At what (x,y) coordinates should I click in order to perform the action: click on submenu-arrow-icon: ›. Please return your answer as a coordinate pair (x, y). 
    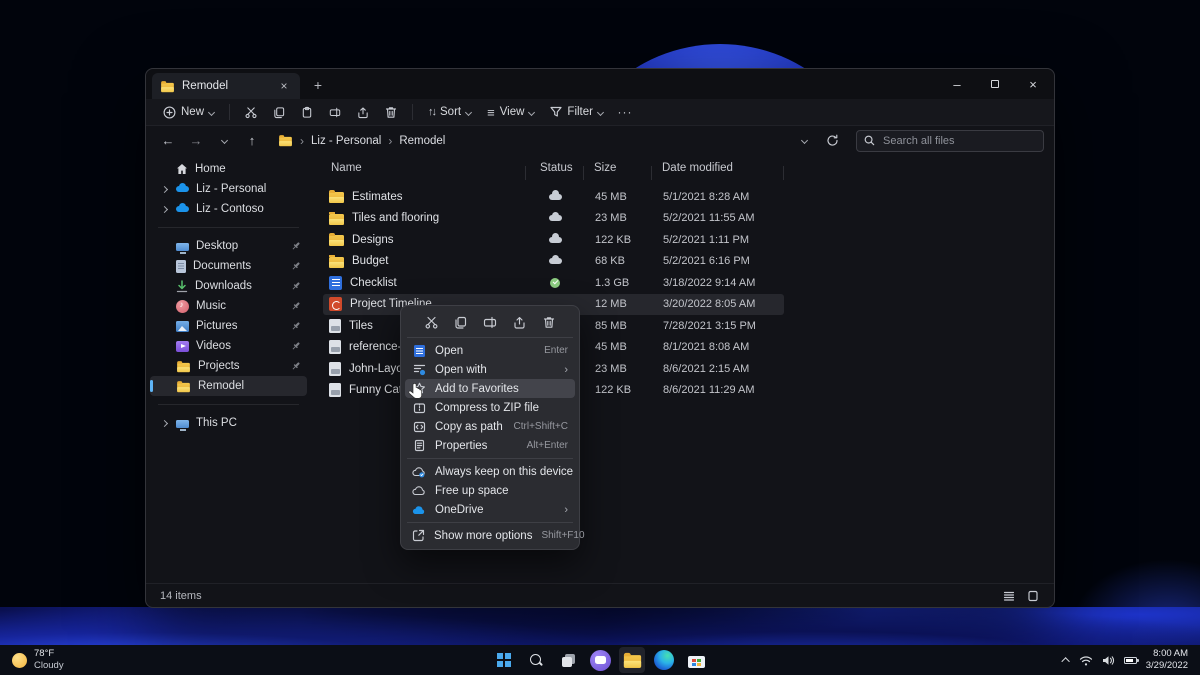
    Looking at the image, I should click on (566, 509).